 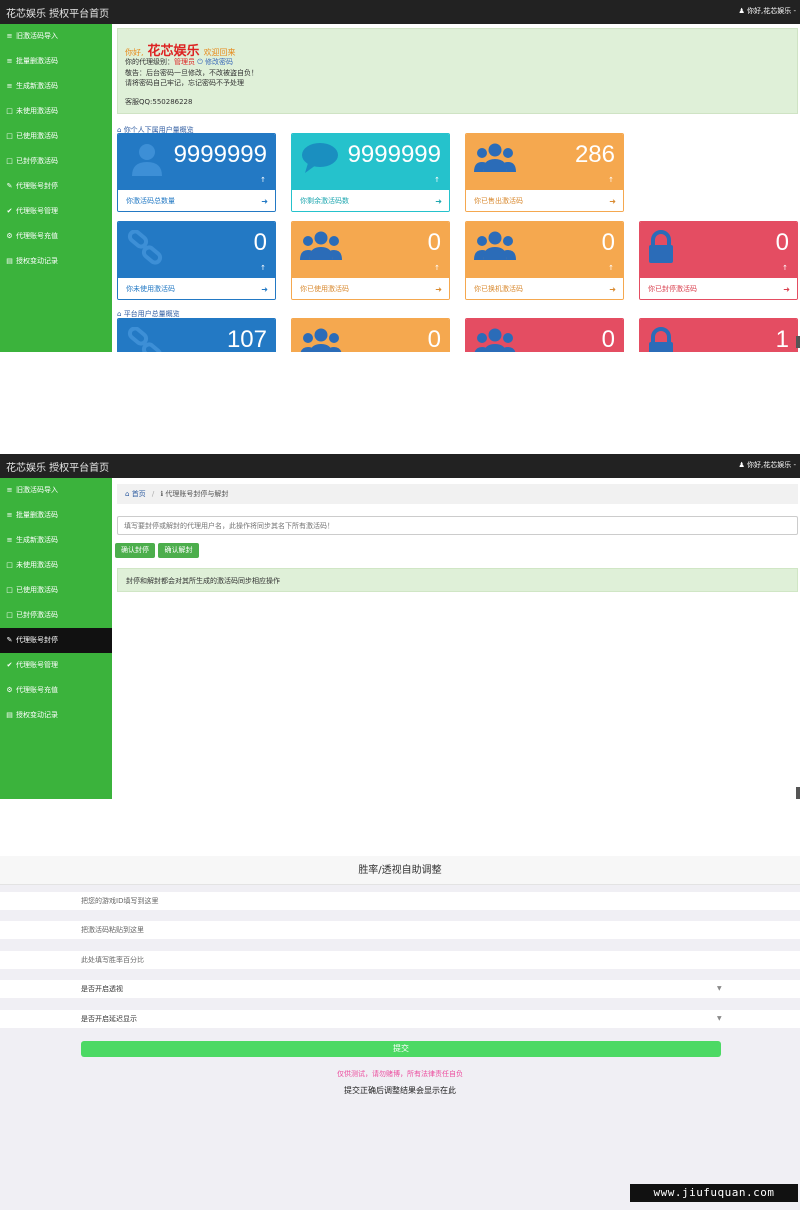 I want to click on info-icon: ℹ, so click(x=162, y=494).